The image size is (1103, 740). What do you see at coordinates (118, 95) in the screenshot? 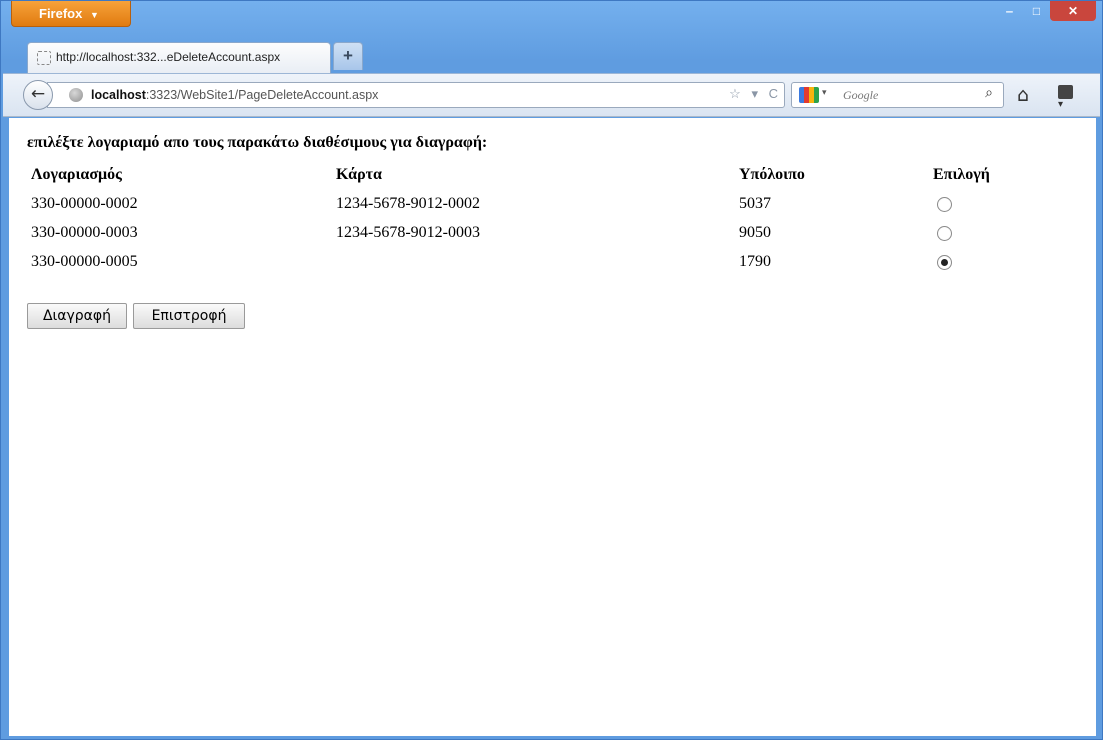
I see `url-host: localhost` at bounding box center [118, 95].